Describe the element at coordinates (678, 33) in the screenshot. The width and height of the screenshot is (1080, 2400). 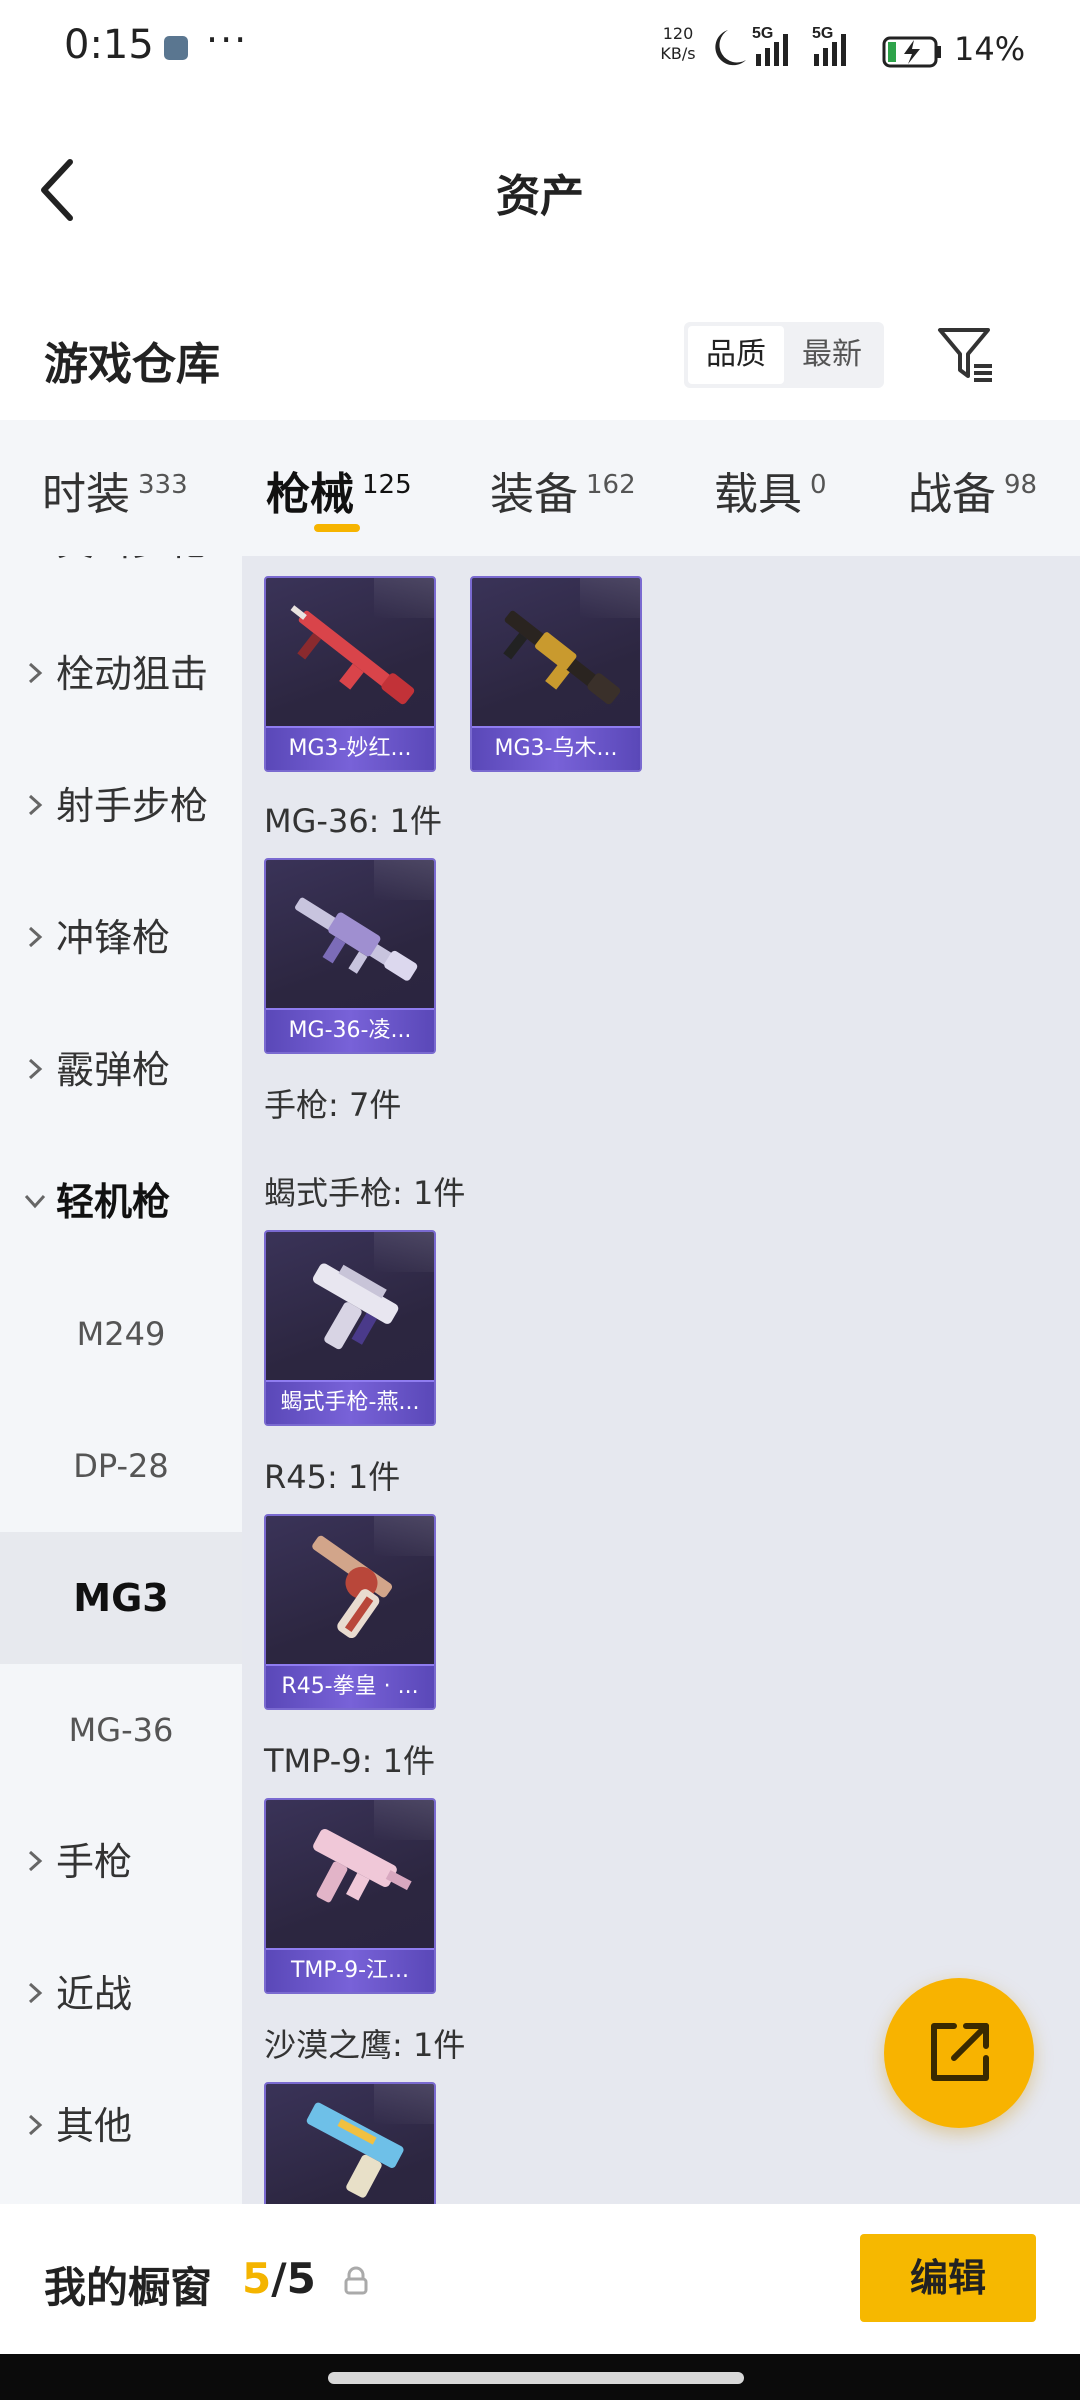
I see `network-speed-value: 120` at that location.